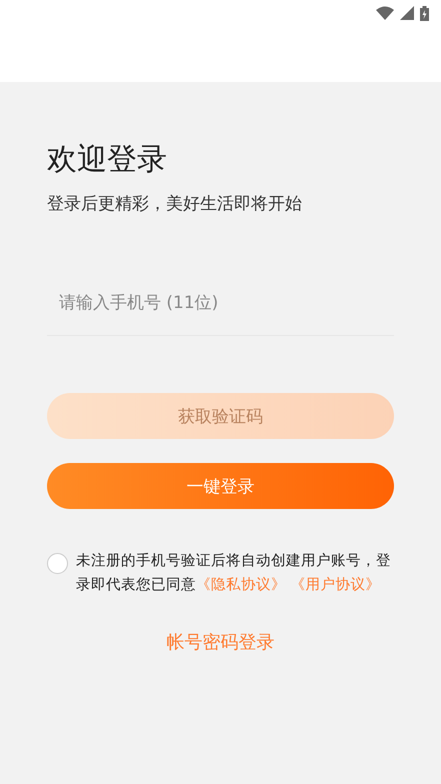  I want to click on wifi-icon, so click(385, 13).